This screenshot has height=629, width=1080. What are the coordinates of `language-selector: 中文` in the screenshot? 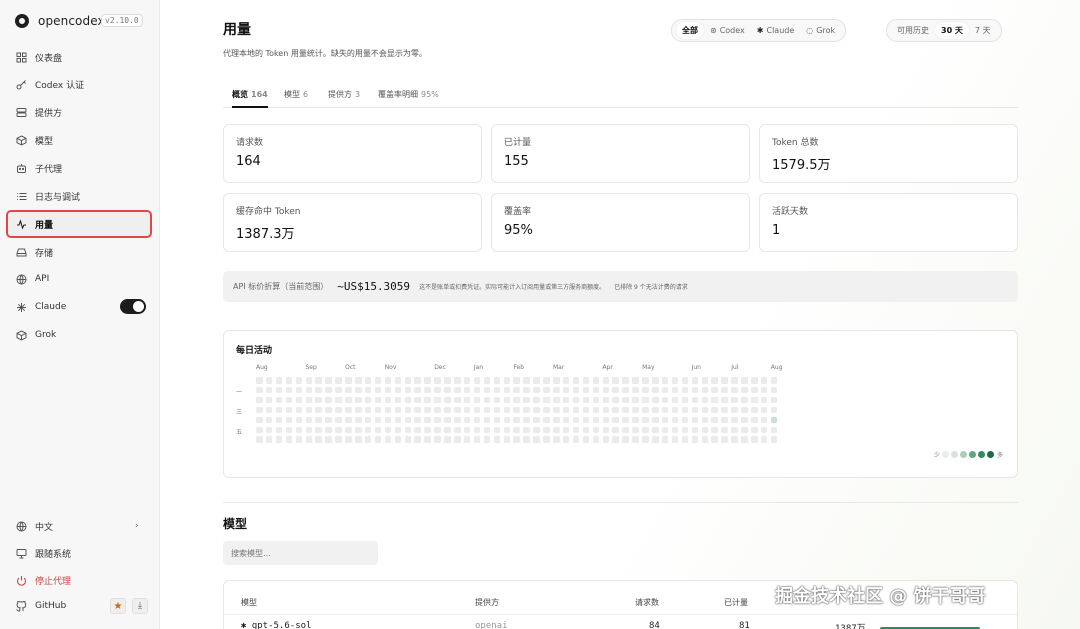 It's located at (79, 526).